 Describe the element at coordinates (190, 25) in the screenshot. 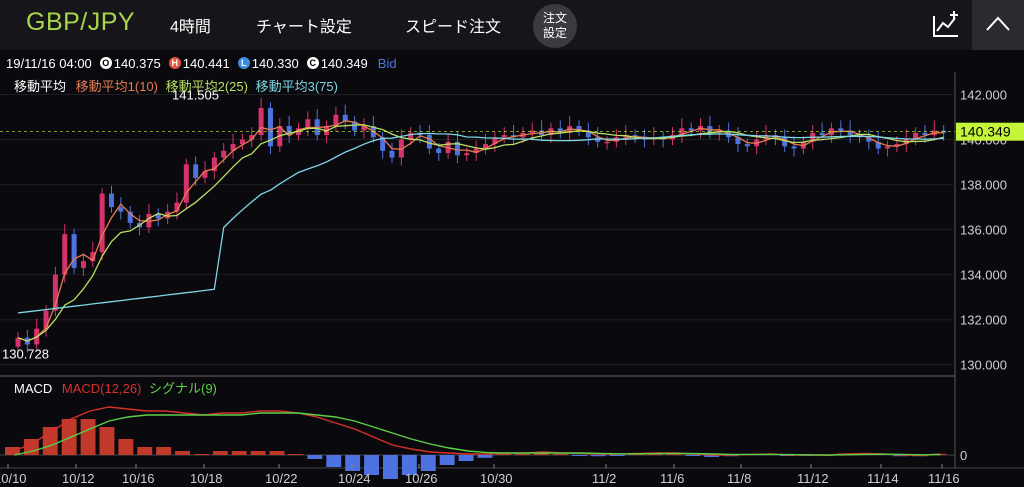

I see `timeframe-button: 4時間` at that location.